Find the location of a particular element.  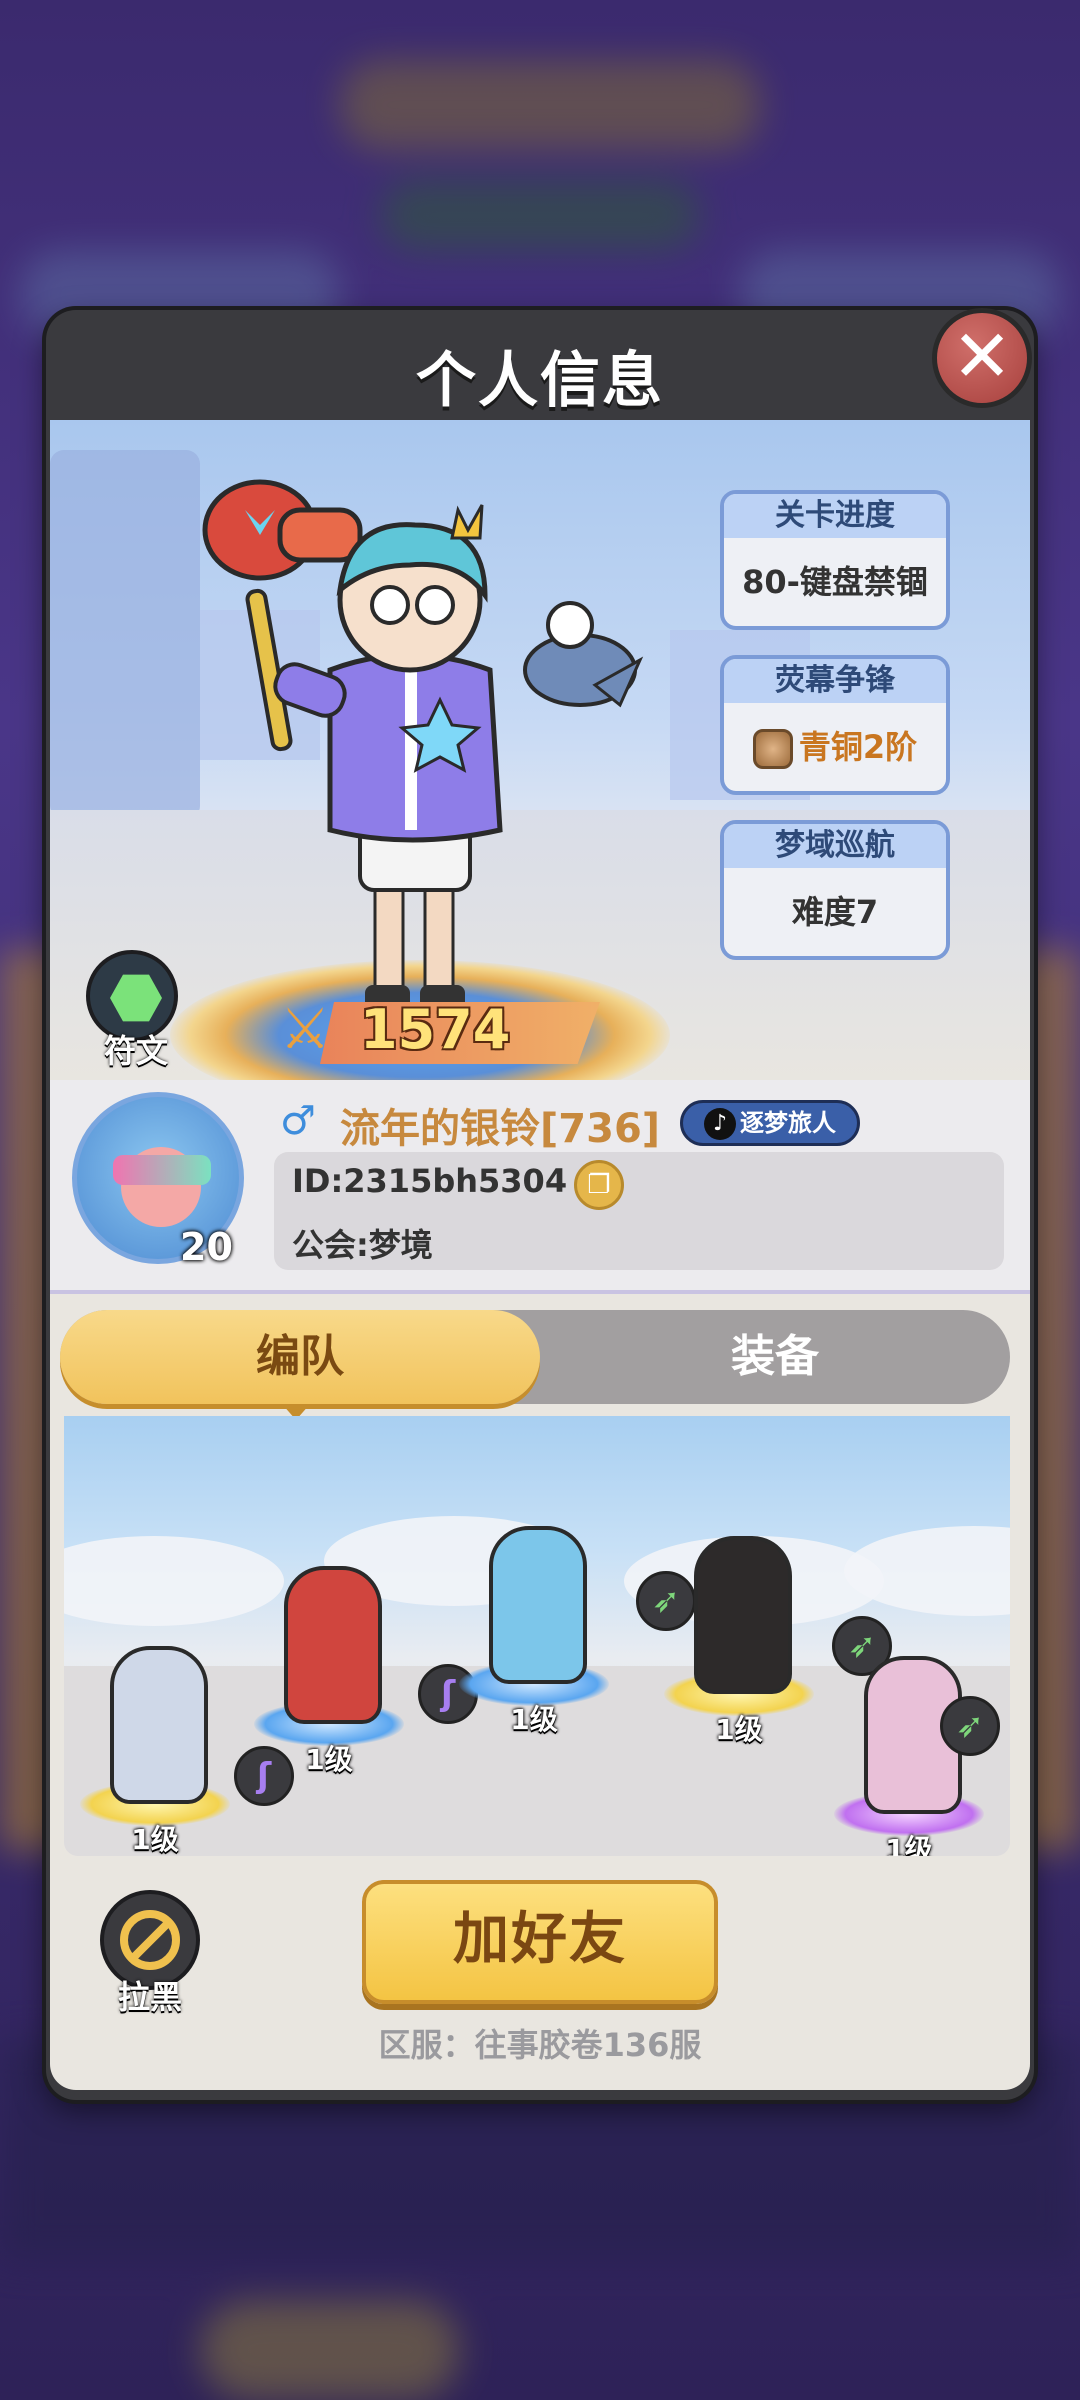

player-info-box: ID:2315bh5304 ❐ 公会:梦境 is located at coordinates (639, 1211).